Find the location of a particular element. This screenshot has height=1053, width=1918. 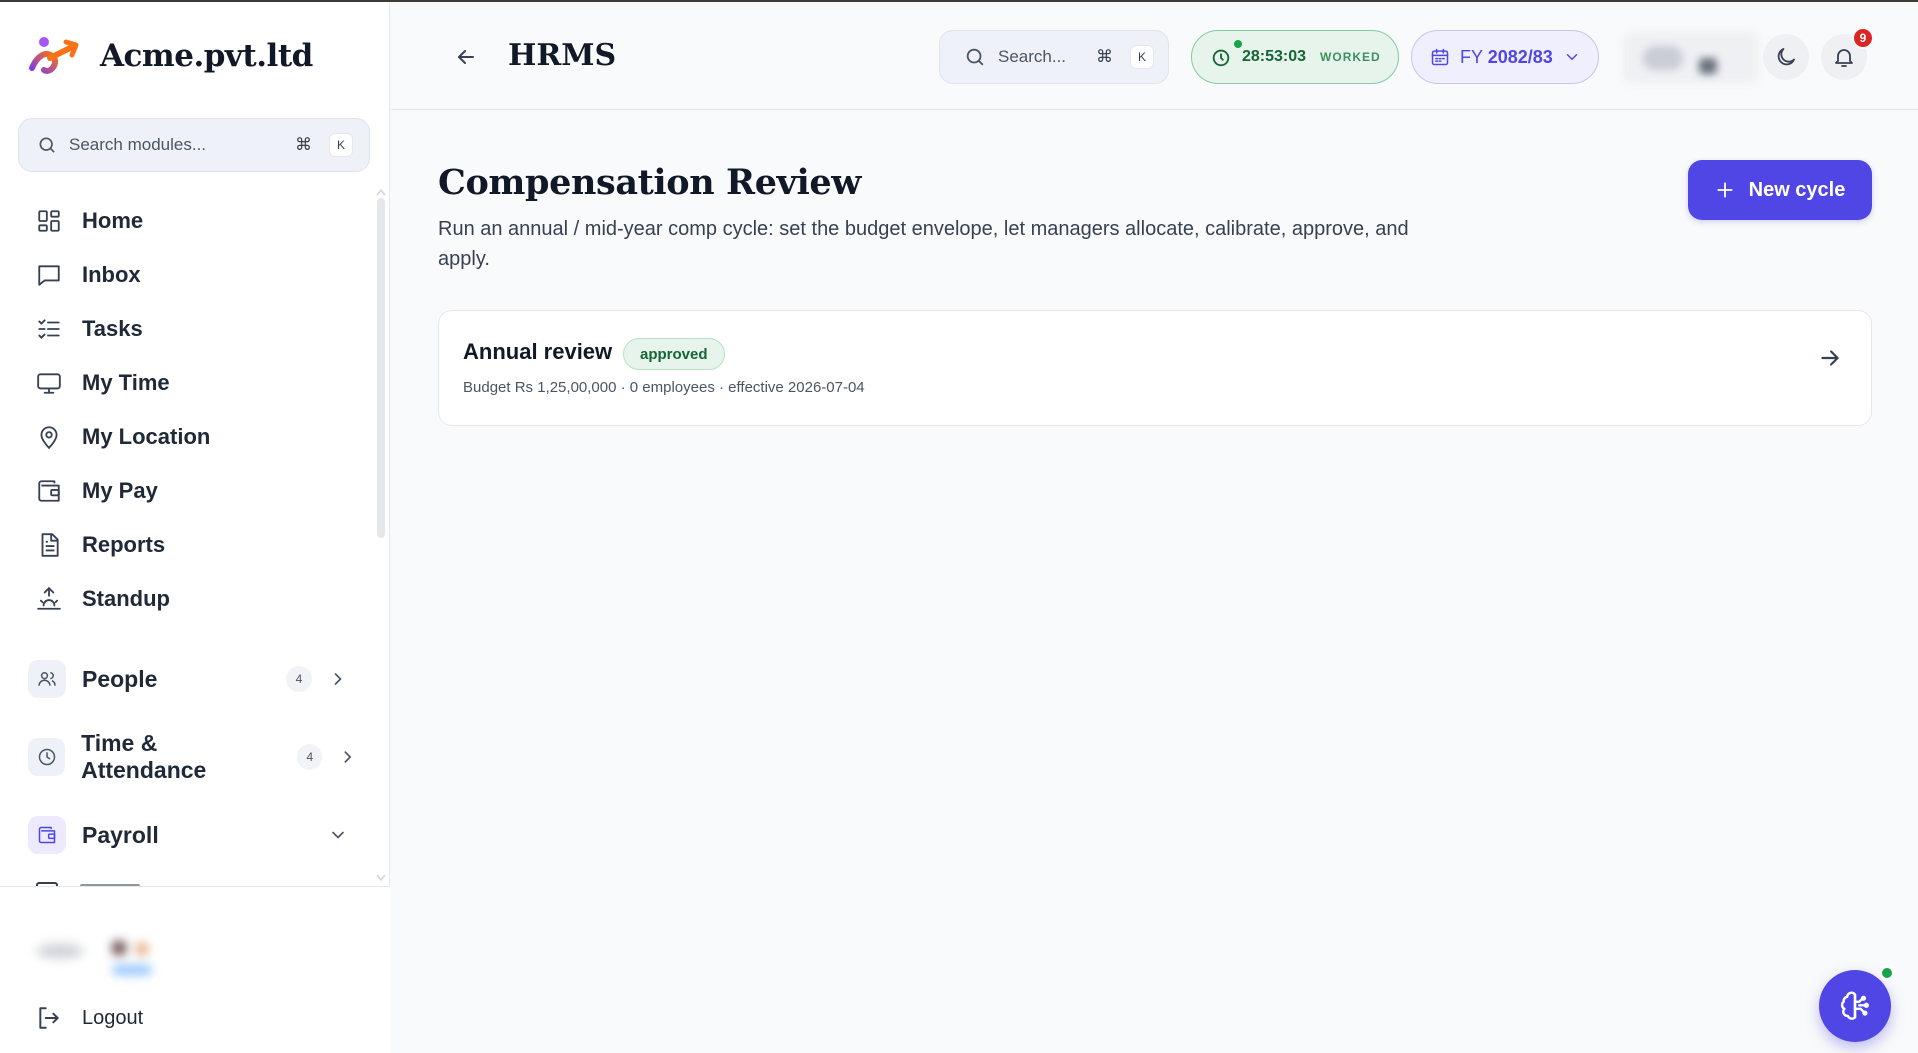

arrow-left-icon is located at coordinates (466, 57).